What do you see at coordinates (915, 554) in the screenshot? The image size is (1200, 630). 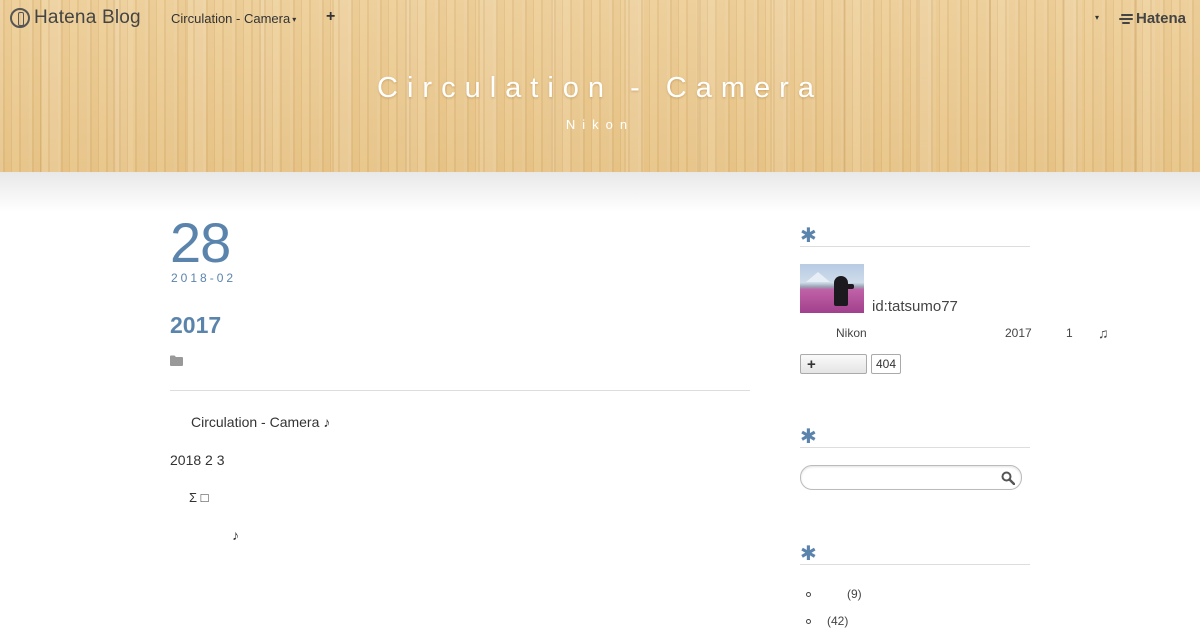 I see `category-module-heading: ✱` at bounding box center [915, 554].